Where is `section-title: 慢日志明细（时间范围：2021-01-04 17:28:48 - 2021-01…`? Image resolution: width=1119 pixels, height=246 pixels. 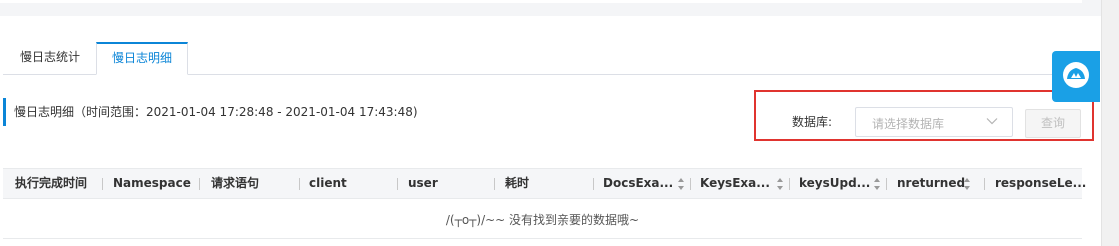
section-title: 慢日志明细（时间范围：2021-01-04 17:28:48 - 2021-01… is located at coordinates (210, 112).